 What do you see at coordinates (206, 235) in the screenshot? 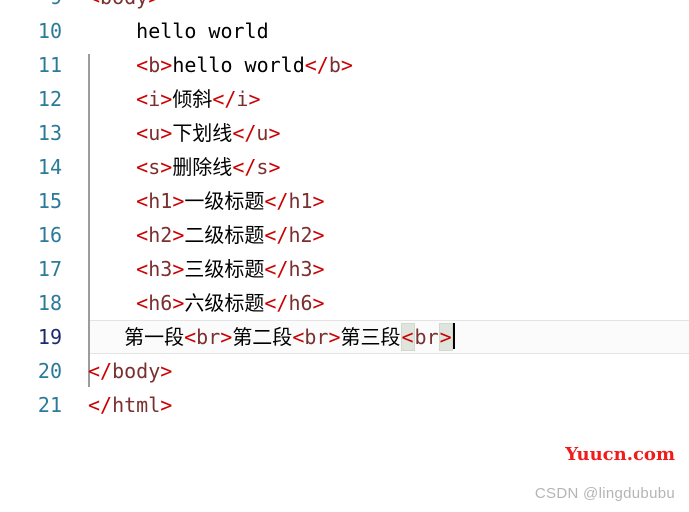
I see `code-line-text: <h2>二级标题</h2>` at bounding box center [206, 235].